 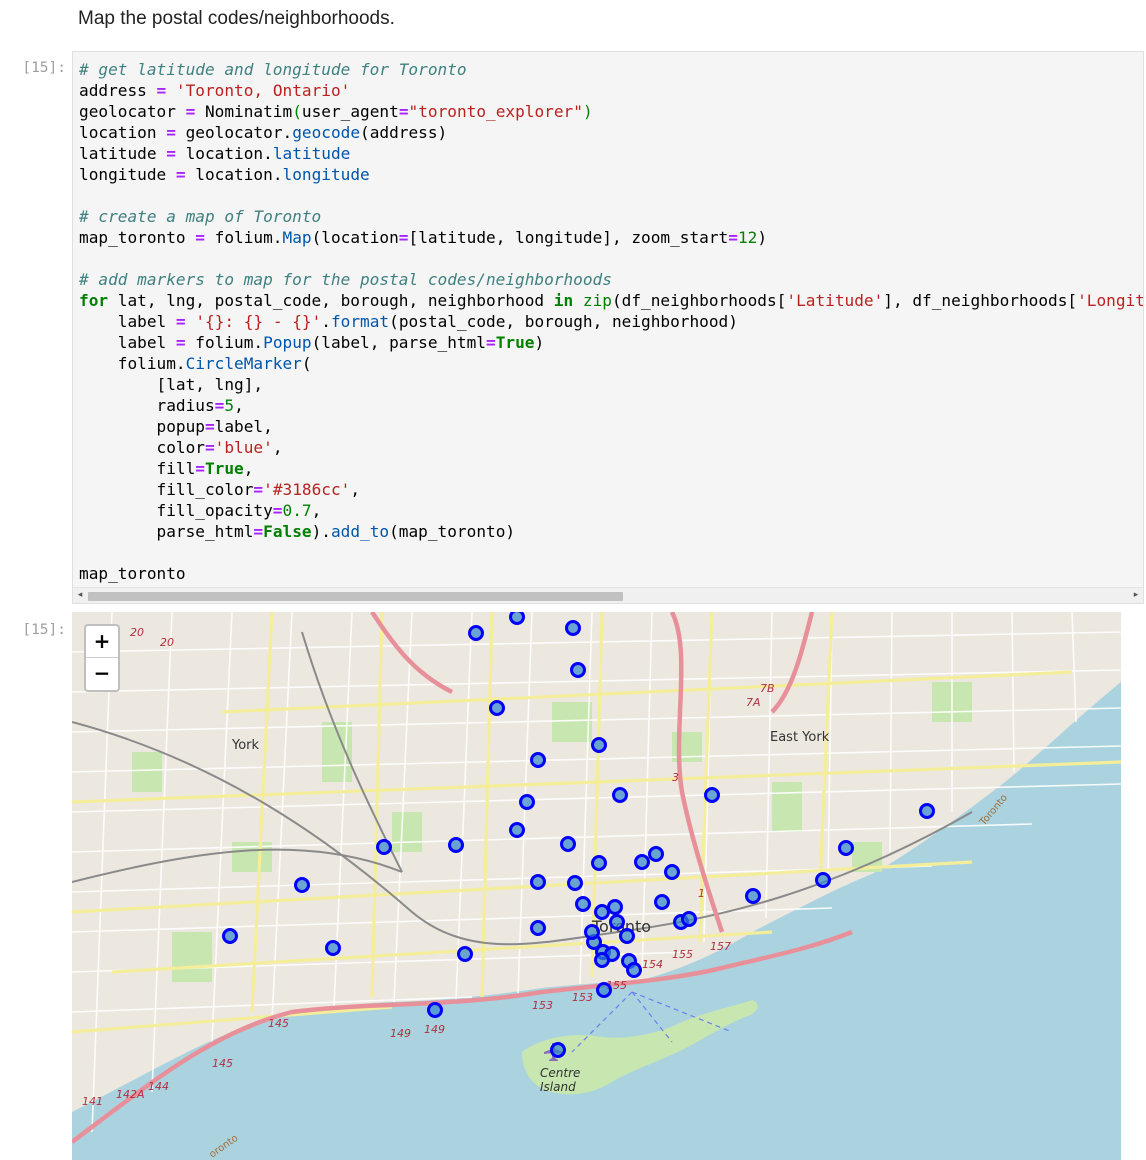 What do you see at coordinates (611, 384) in the screenshot?
I see `code-line: [lat, lng],` at bounding box center [611, 384].